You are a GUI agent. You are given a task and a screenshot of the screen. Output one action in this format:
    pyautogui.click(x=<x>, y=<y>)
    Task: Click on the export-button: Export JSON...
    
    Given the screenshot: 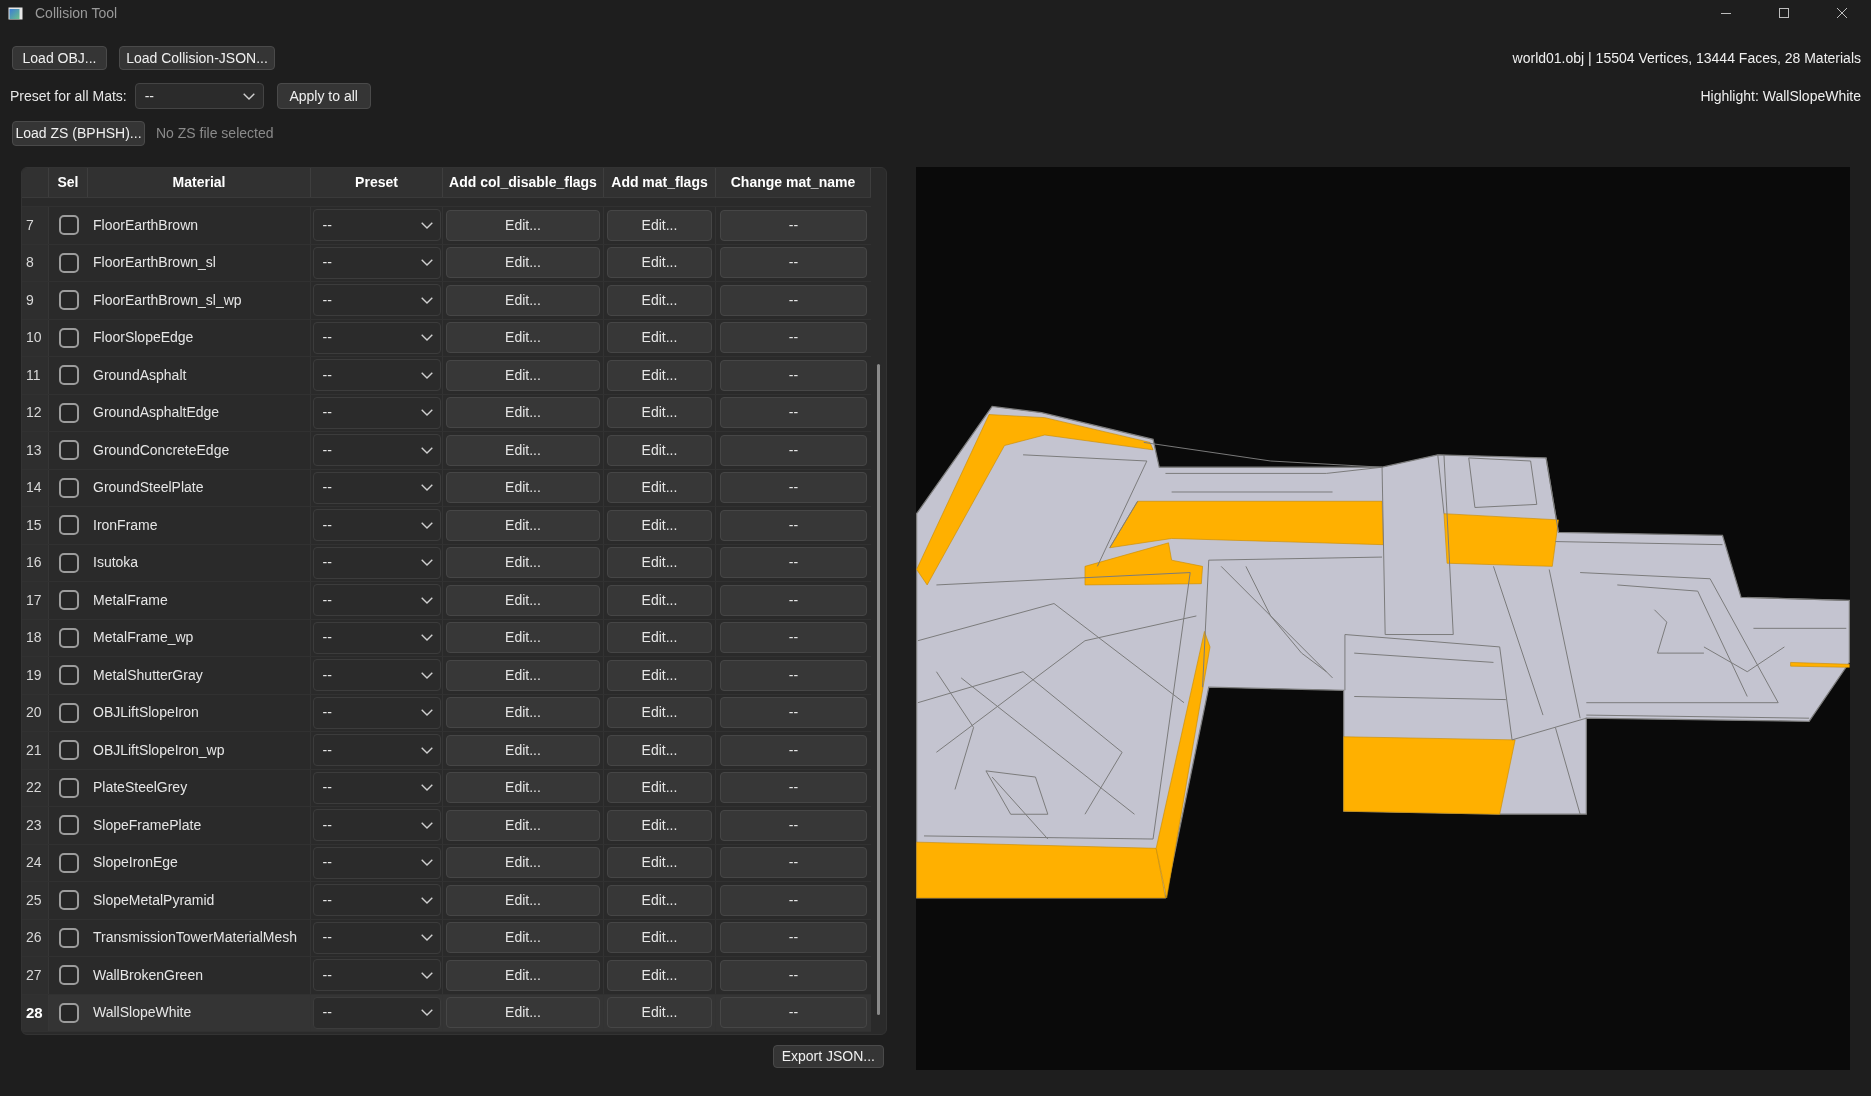 What is the action you would take?
    pyautogui.click(x=828, y=1056)
    